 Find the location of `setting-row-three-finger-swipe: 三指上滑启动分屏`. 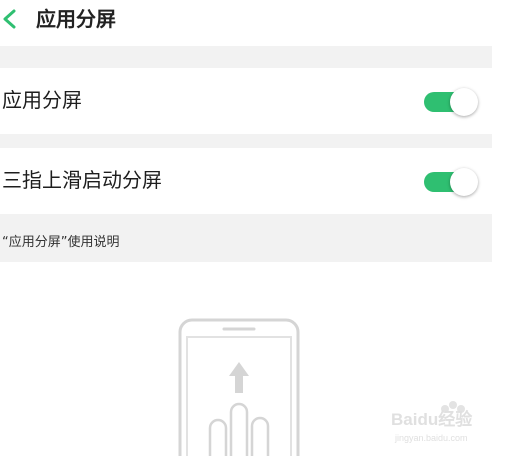

setting-row-three-finger-swipe: 三指上滑启动分屏 is located at coordinates (246, 181).